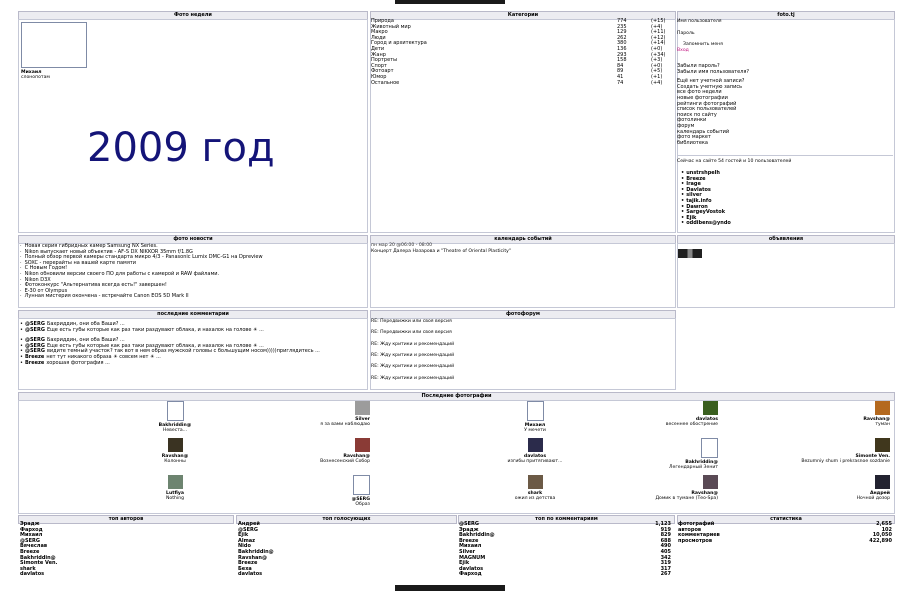 Image resolution: width=900 pixels, height=600 pixels. I want to click on photo-card: shark ожил из детства, so click(535, 488).